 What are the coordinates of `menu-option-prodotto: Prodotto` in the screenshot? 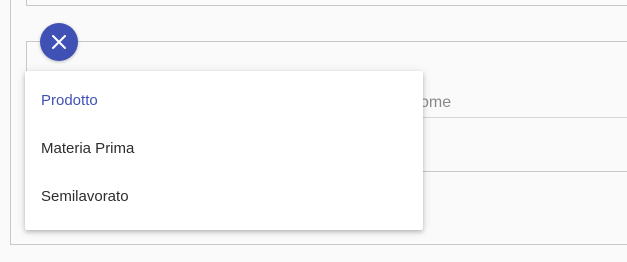 It's located at (224, 101).